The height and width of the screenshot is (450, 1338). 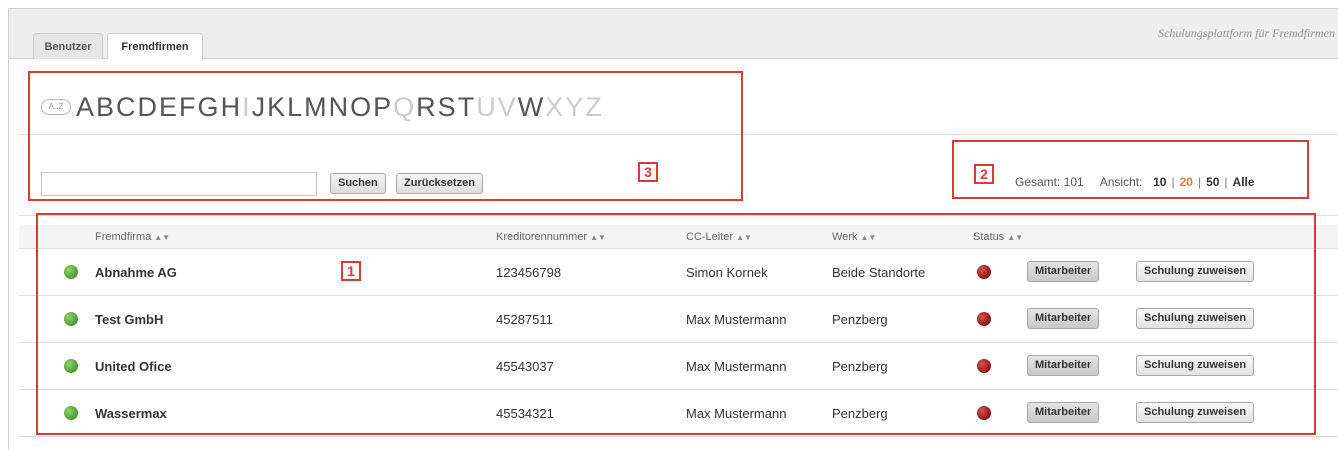 I want to click on annotation-label-2: 2, so click(x=984, y=174).